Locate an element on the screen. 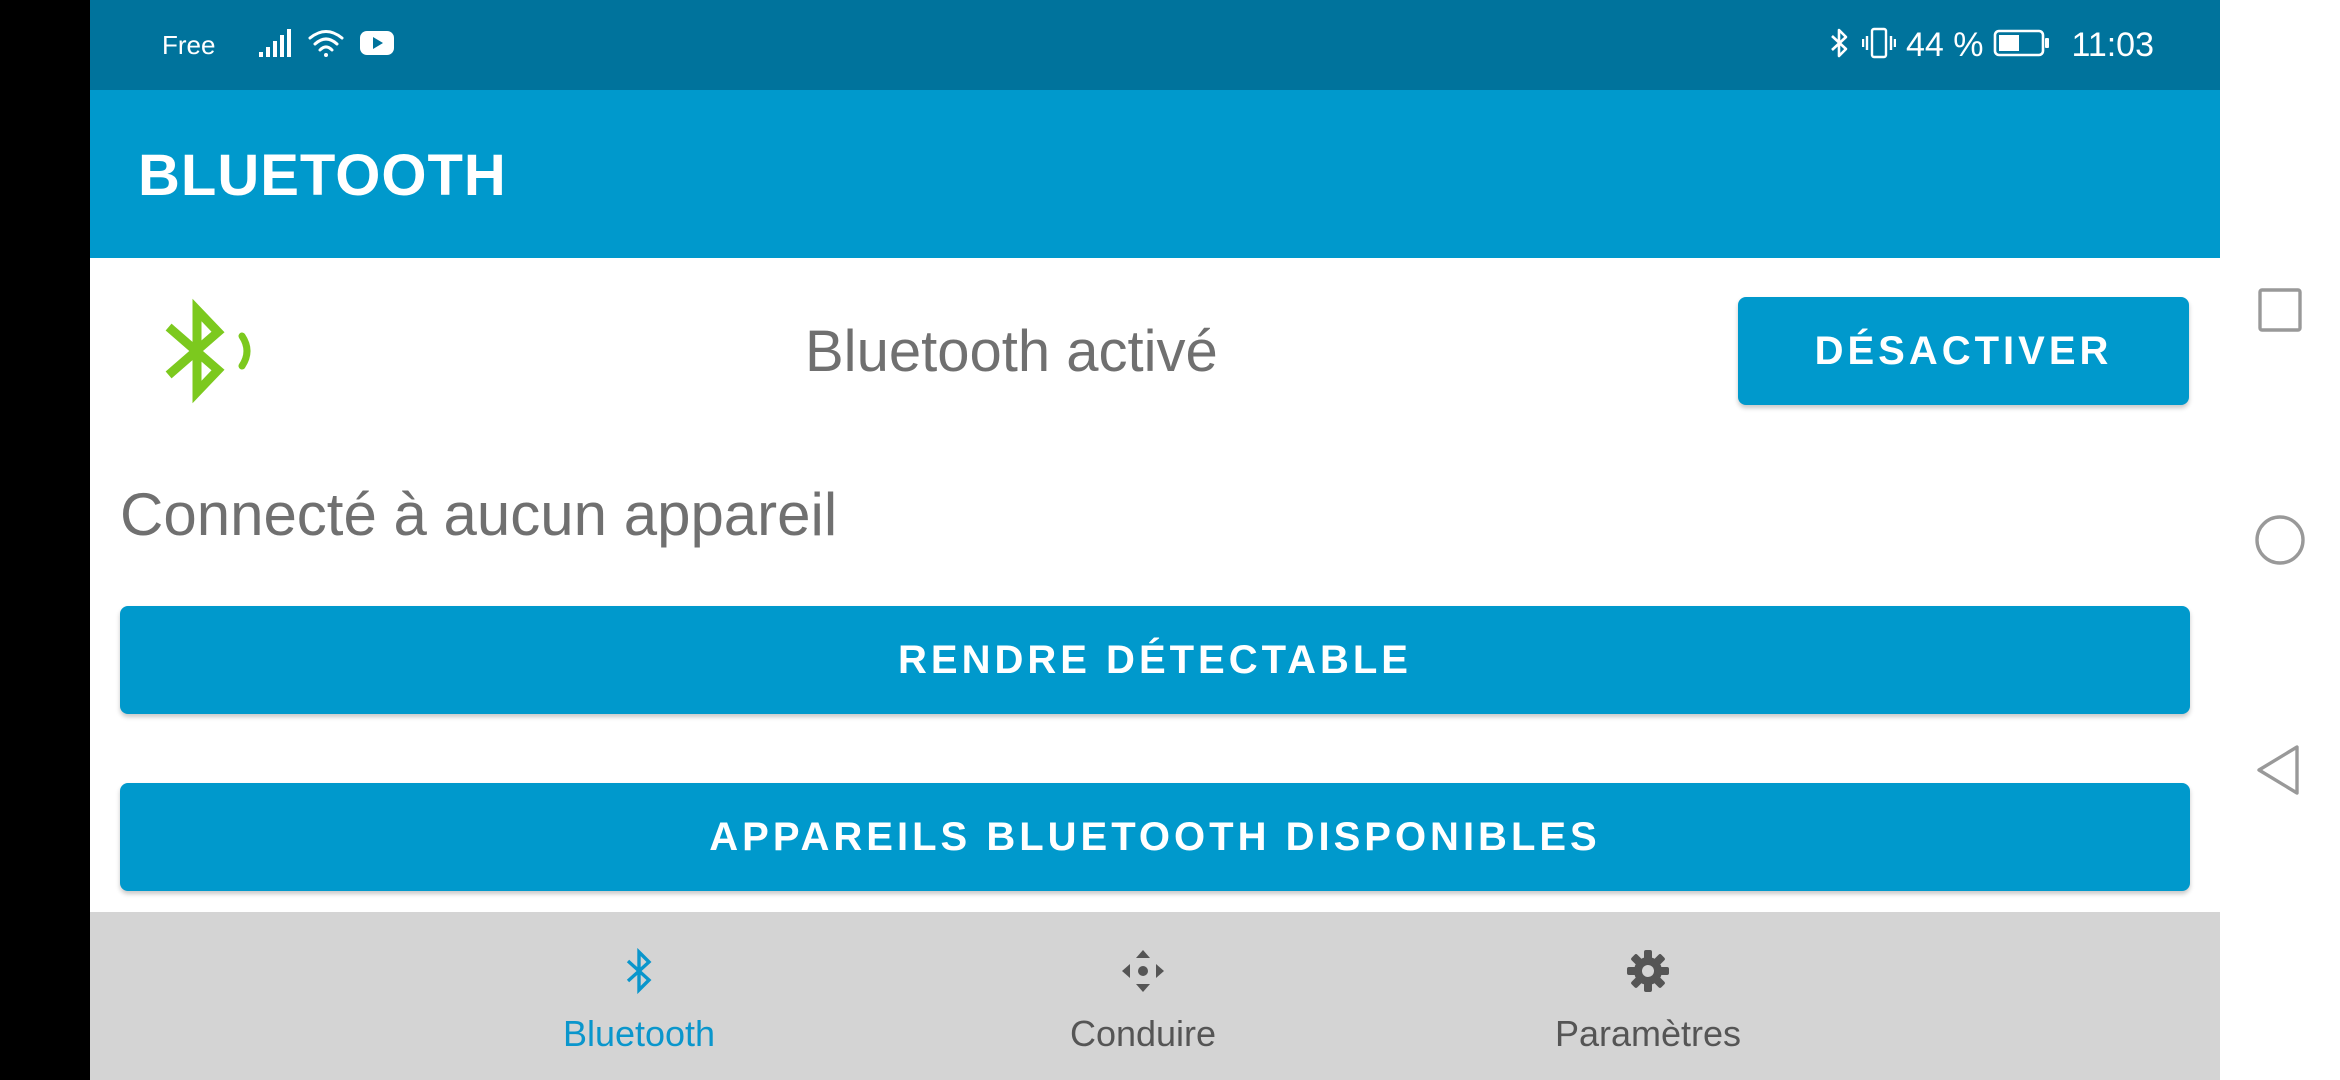 This screenshot has height=1080, width=2340. bottom-navigation: Bluetooth Conduire Paramètres is located at coordinates (1155, 996).